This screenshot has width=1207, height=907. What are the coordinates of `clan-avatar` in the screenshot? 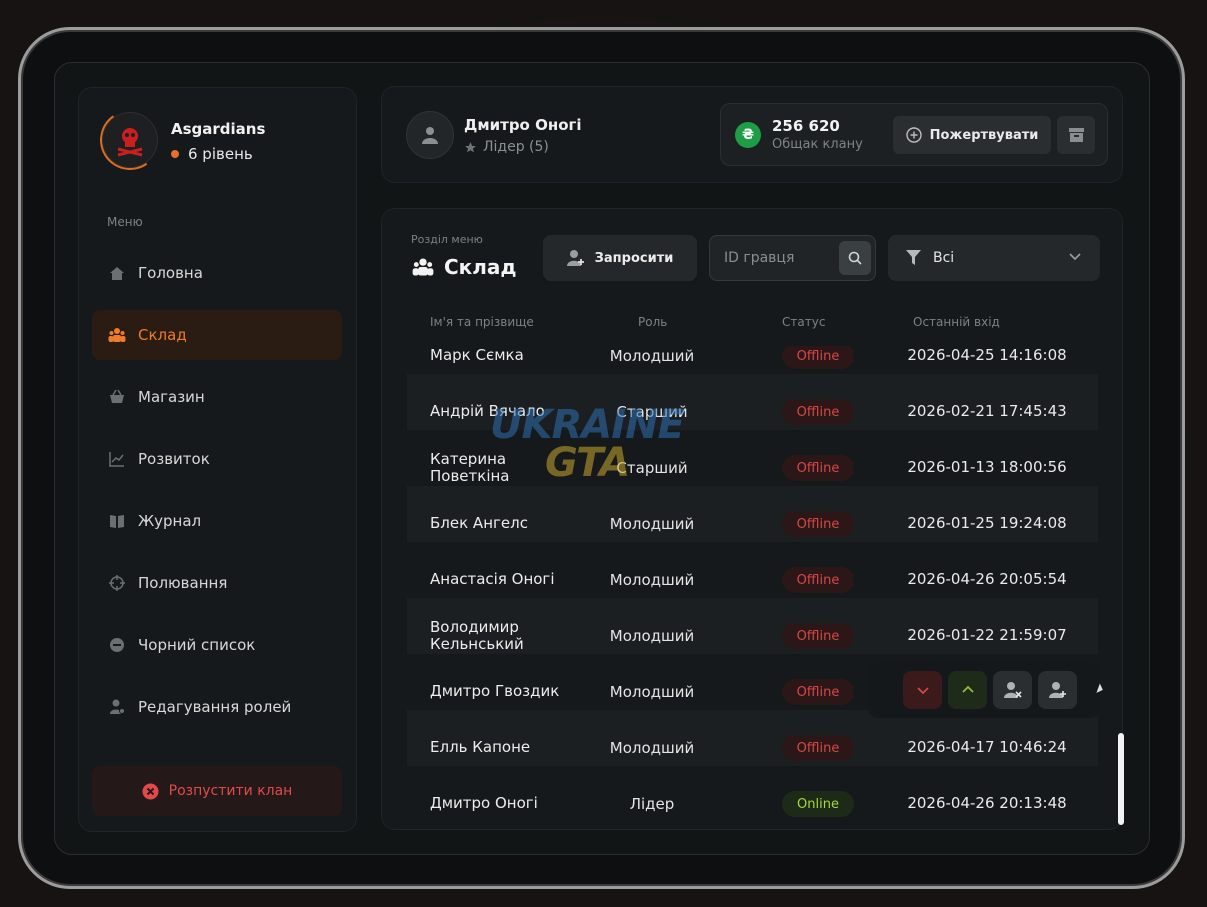 It's located at (130, 140).